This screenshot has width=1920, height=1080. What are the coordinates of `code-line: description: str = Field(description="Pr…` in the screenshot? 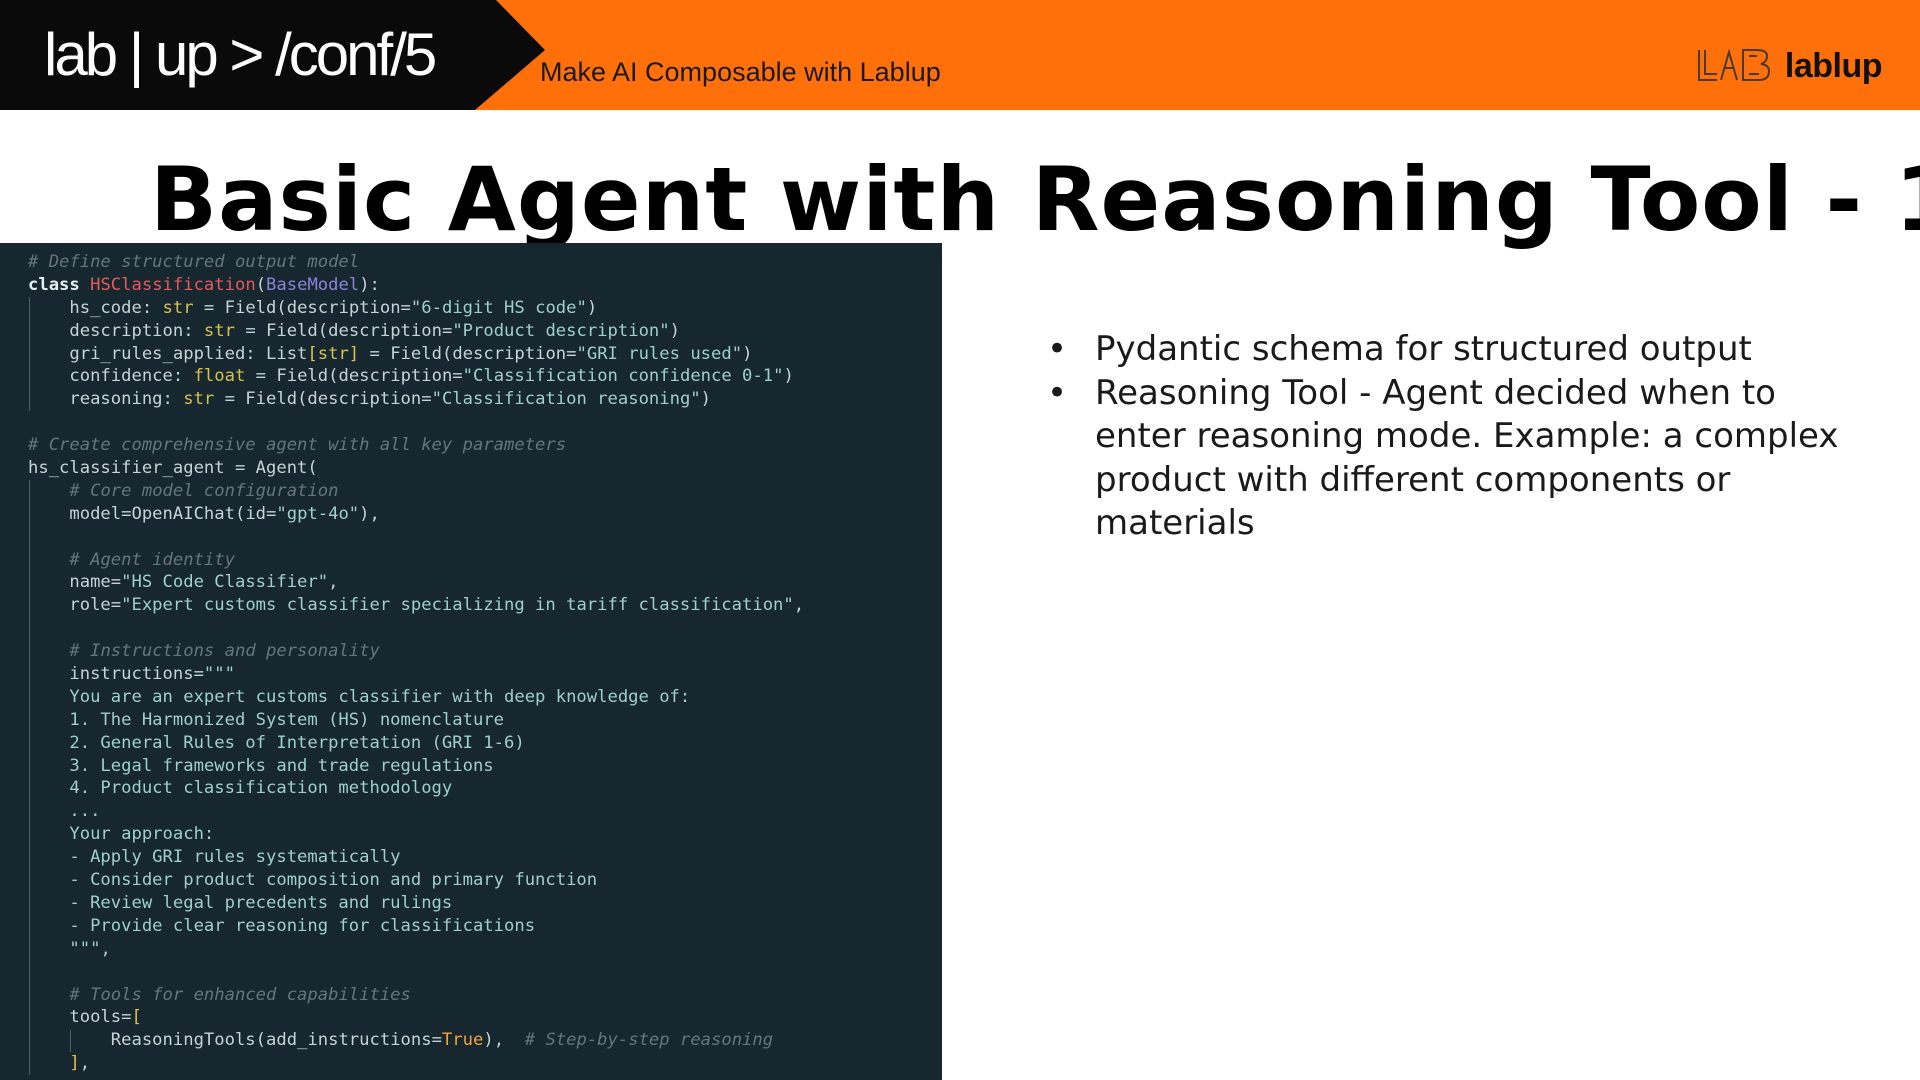 It's located at (354, 330).